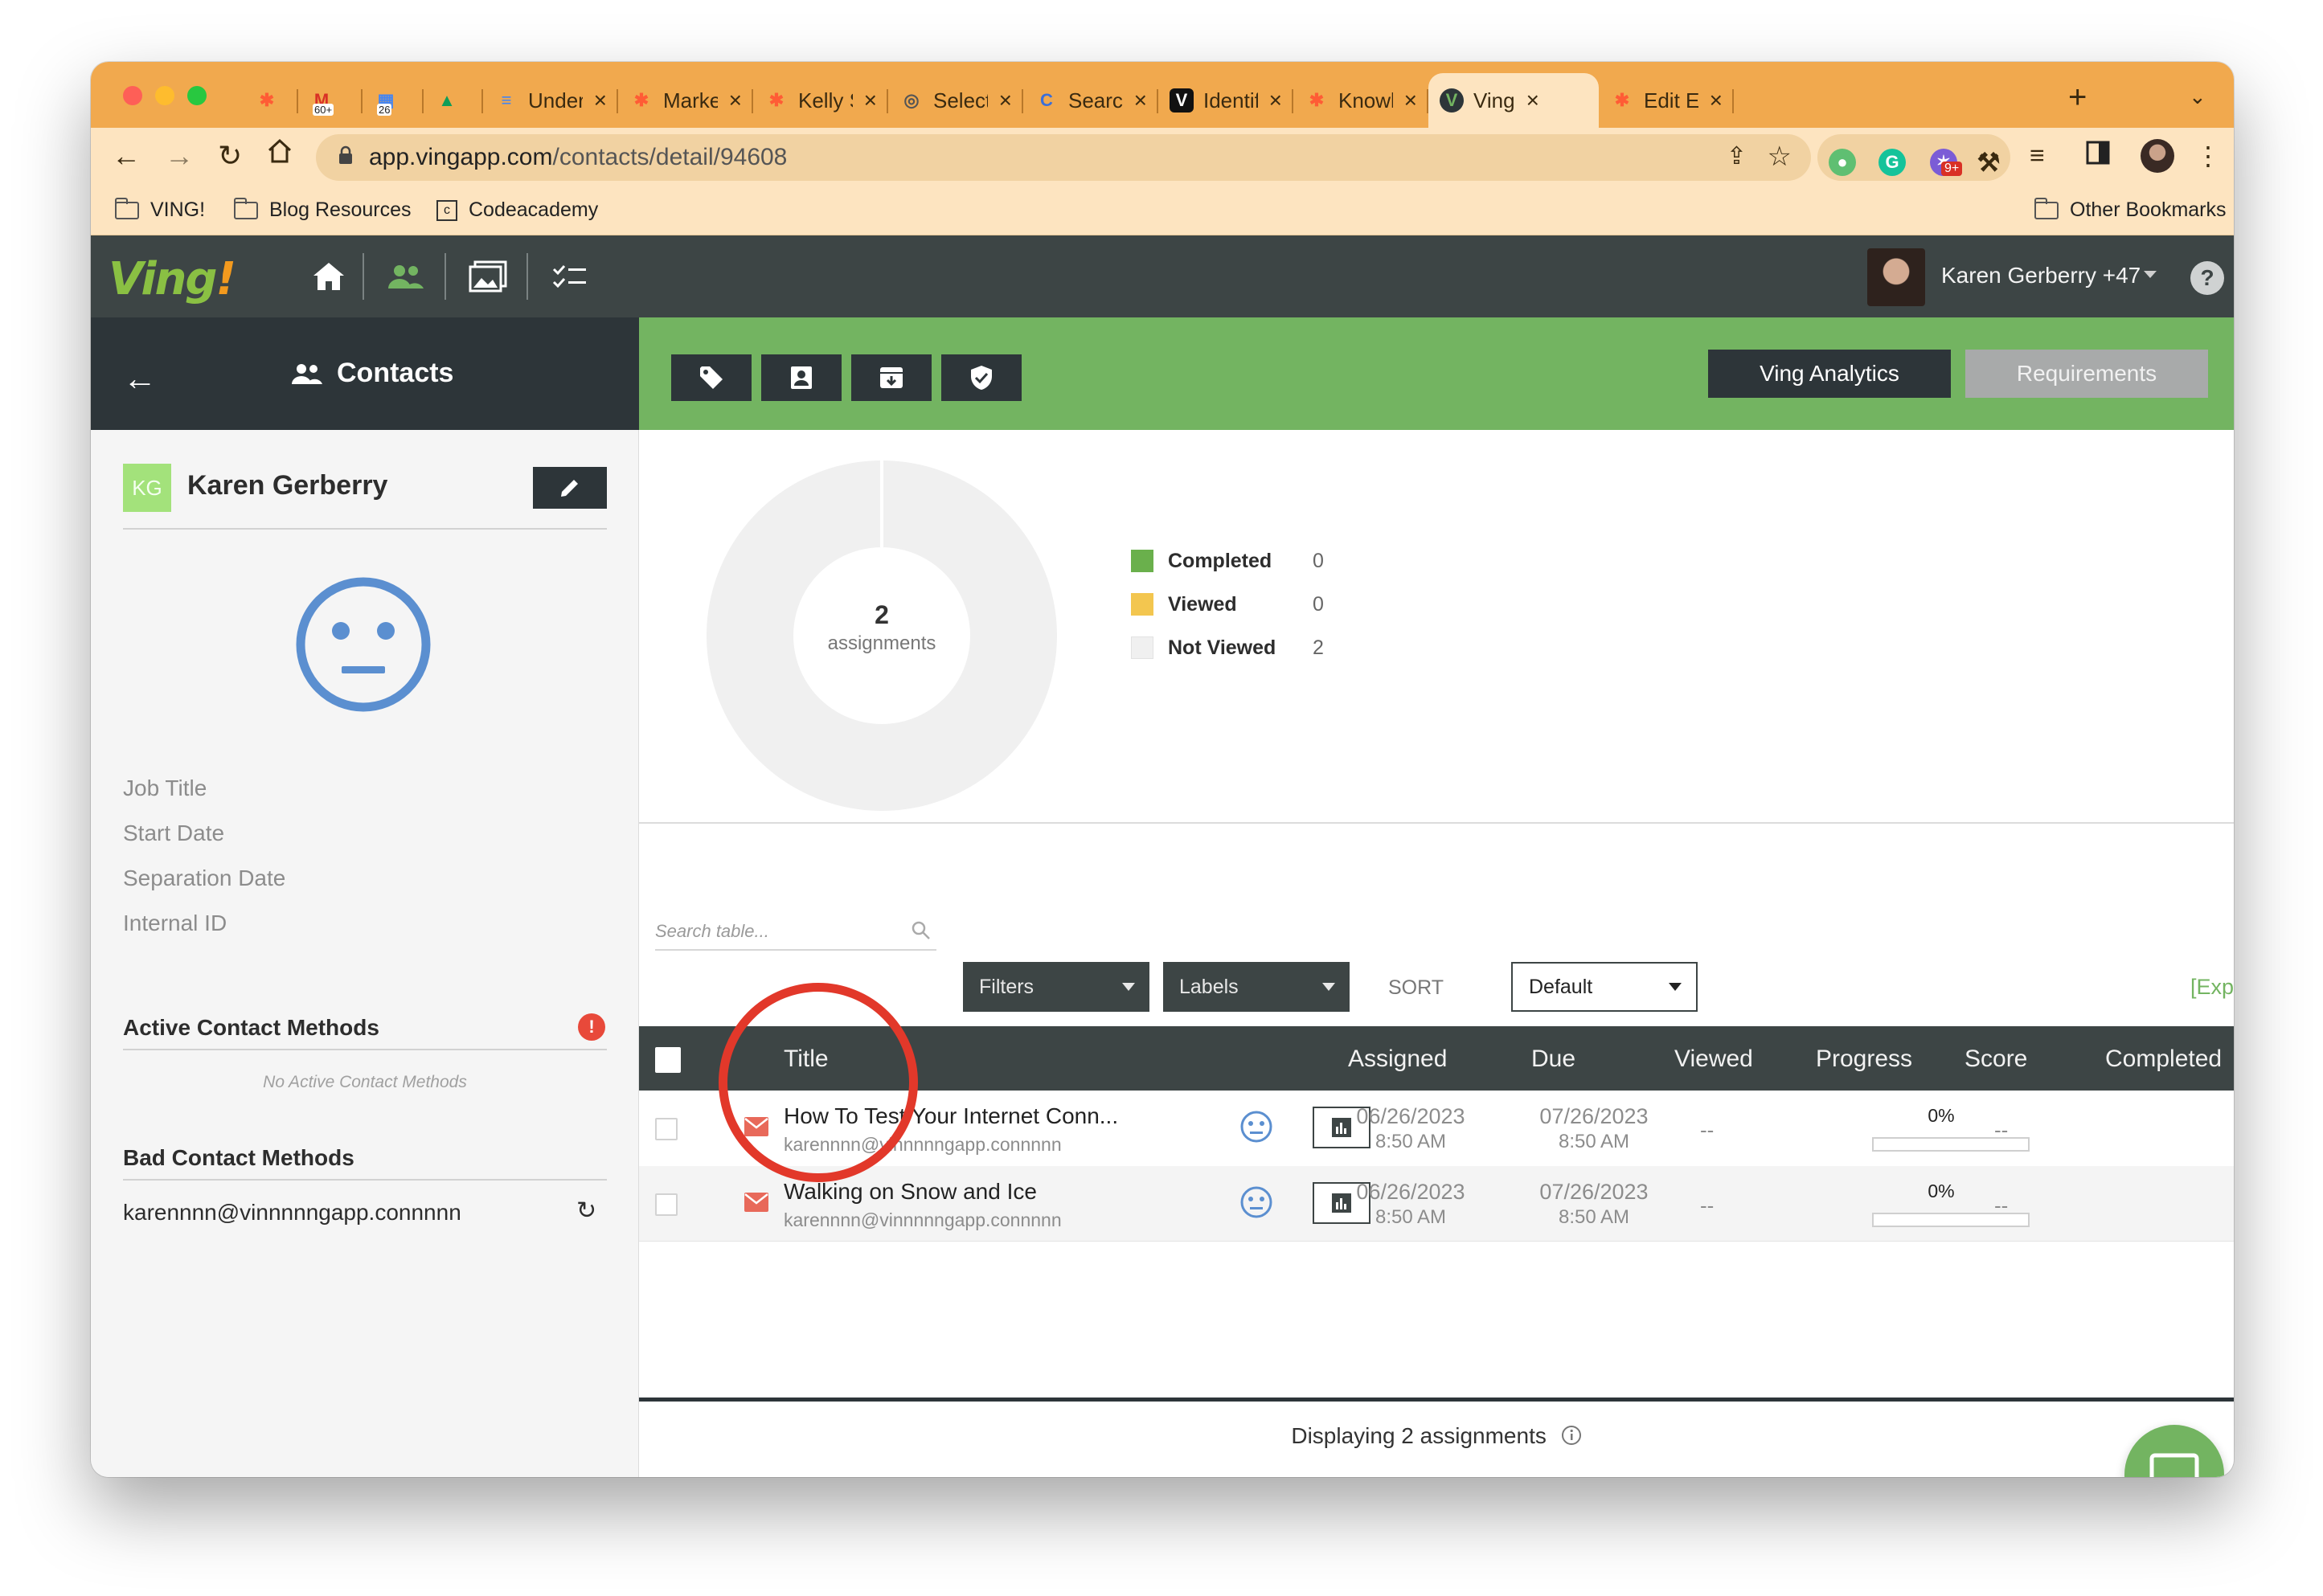 The height and width of the screenshot is (1596, 2323). I want to click on ving-logo: Ving!, so click(172, 279).